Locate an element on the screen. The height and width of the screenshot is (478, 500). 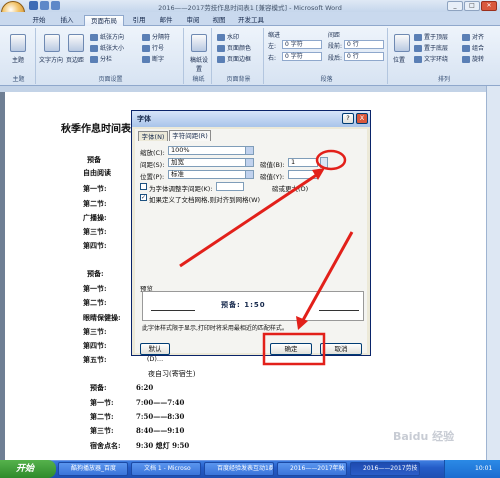
taskbar-item: 酷狗播放器_百度 is located at coordinates (93, 469).